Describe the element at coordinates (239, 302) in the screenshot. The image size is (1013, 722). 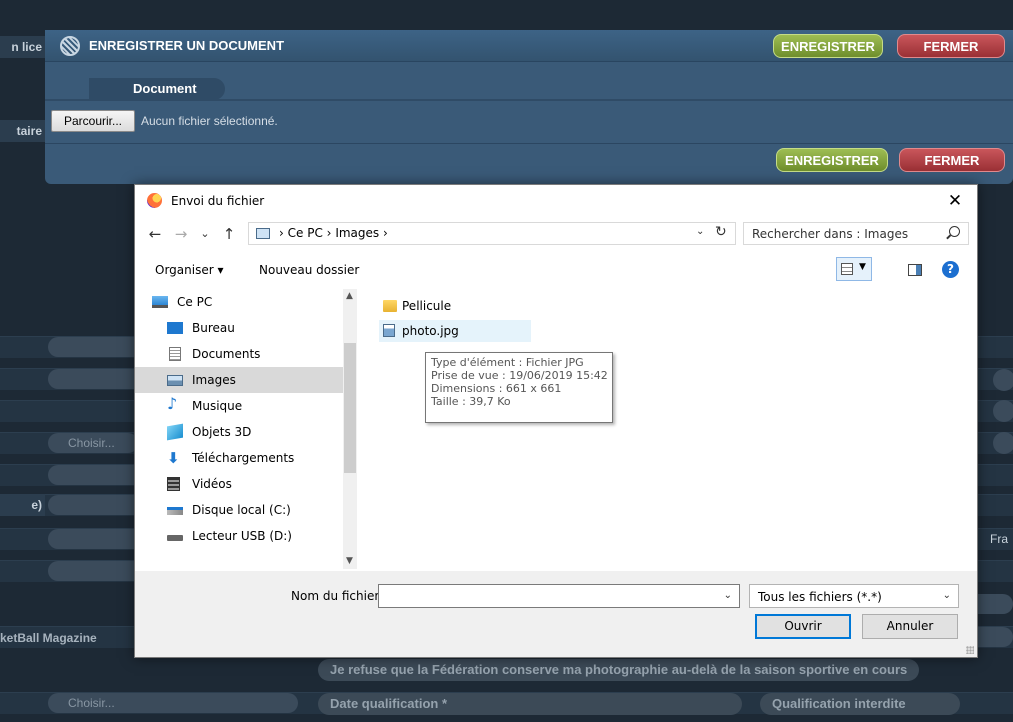
I see `nav-item-ce-pc: Ce PC` at that location.